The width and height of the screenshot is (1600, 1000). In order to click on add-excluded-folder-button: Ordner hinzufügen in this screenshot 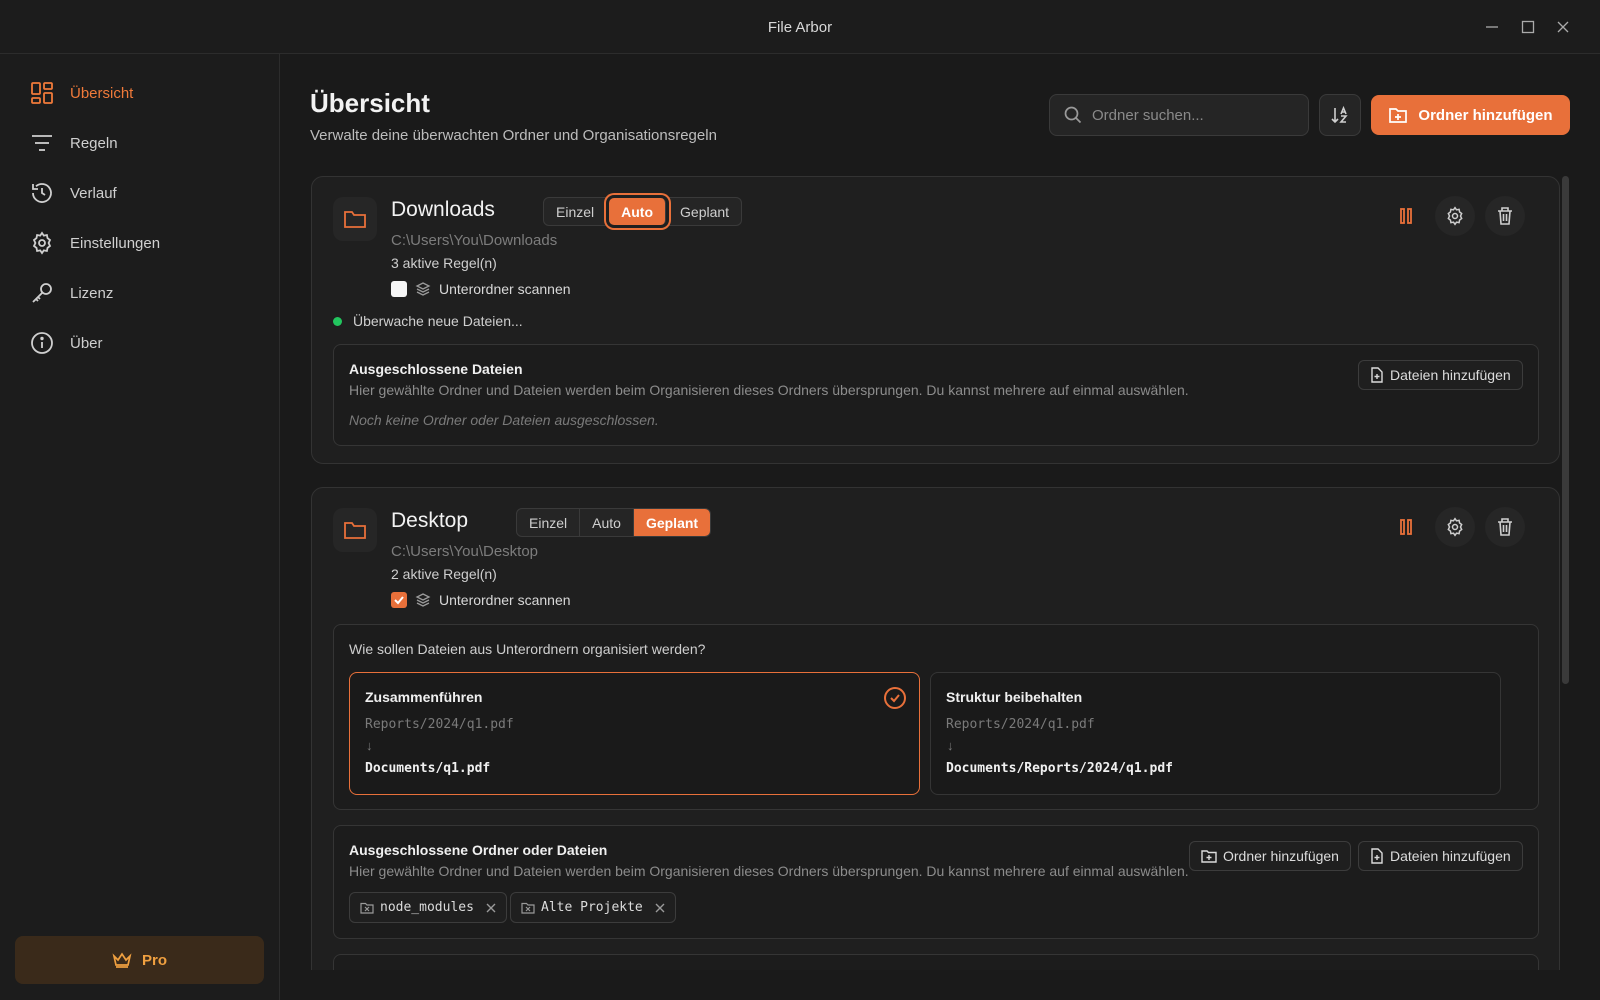, I will do `click(1270, 856)`.